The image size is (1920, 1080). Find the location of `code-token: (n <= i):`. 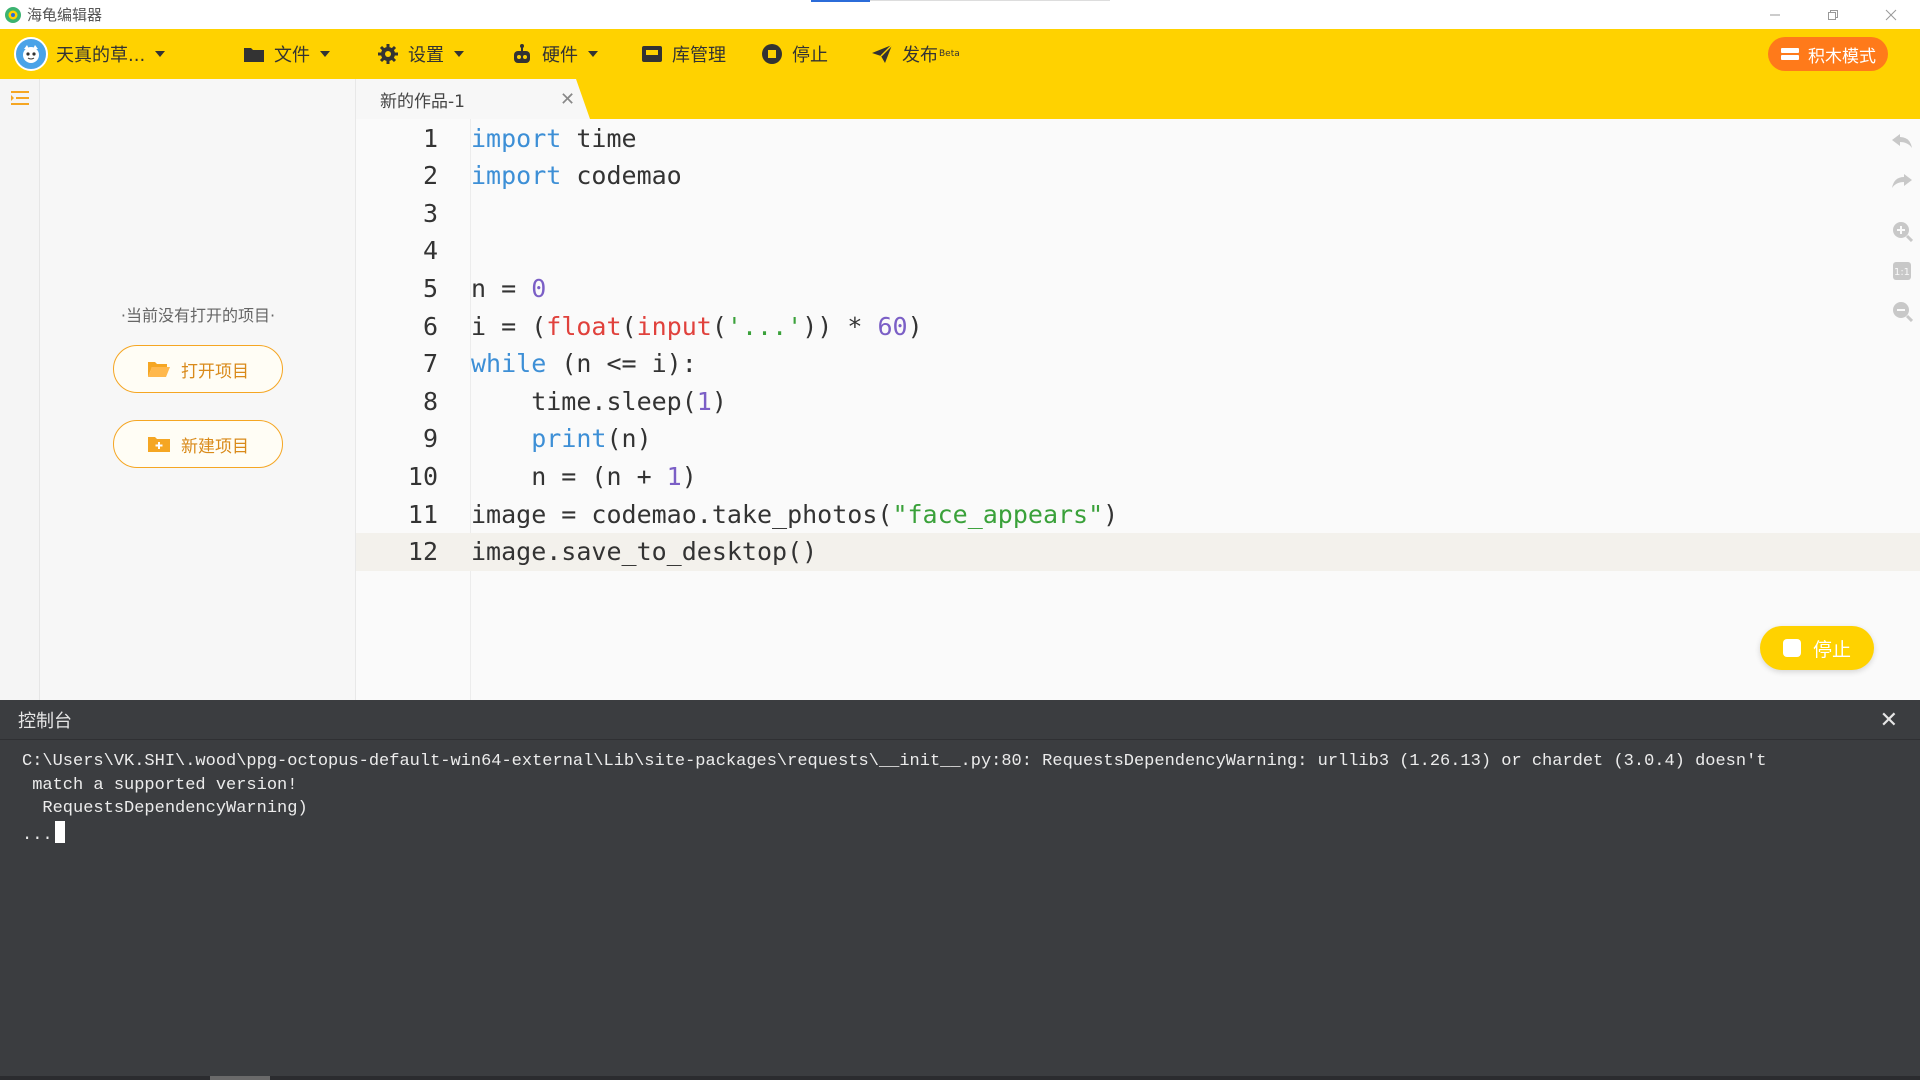

code-token: (n <= i): is located at coordinates (621, 364).